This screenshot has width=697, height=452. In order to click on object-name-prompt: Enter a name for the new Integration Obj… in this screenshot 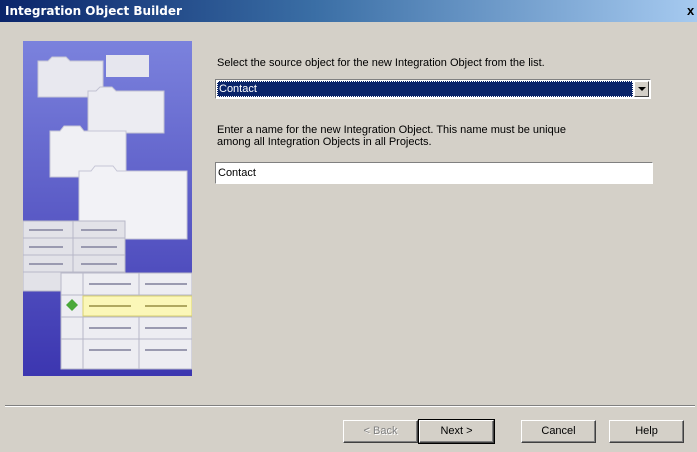, I will do `click(391, 136)`.